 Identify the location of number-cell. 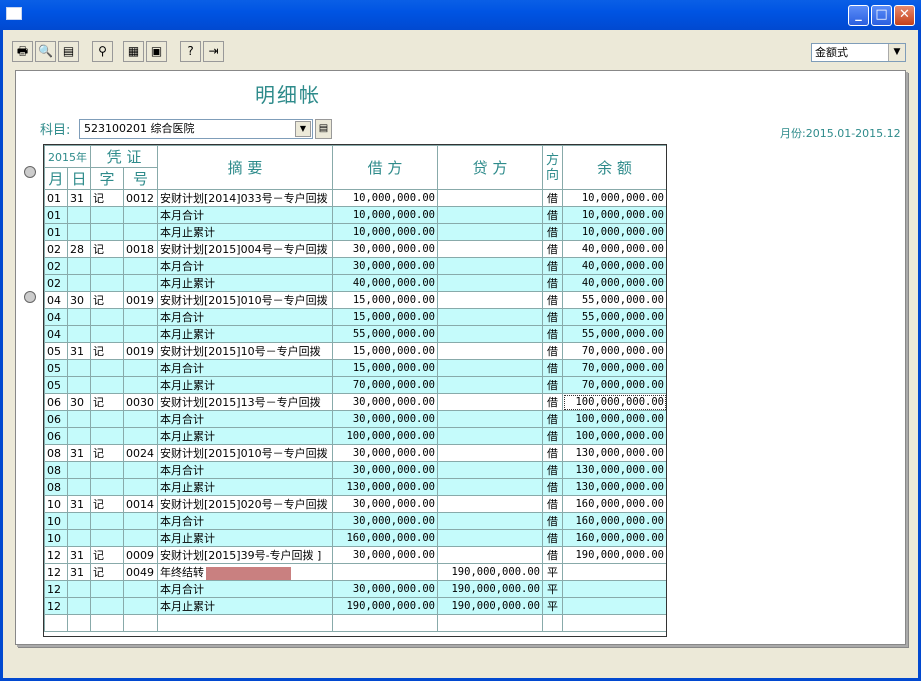
(140, 487).